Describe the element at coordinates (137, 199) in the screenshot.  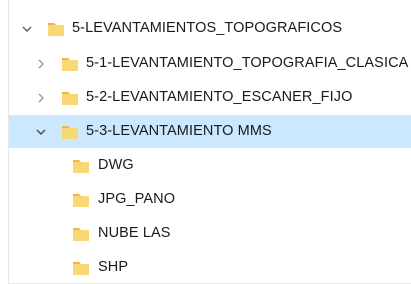
I see `tree-item-label: JPG_PANO` at that location.